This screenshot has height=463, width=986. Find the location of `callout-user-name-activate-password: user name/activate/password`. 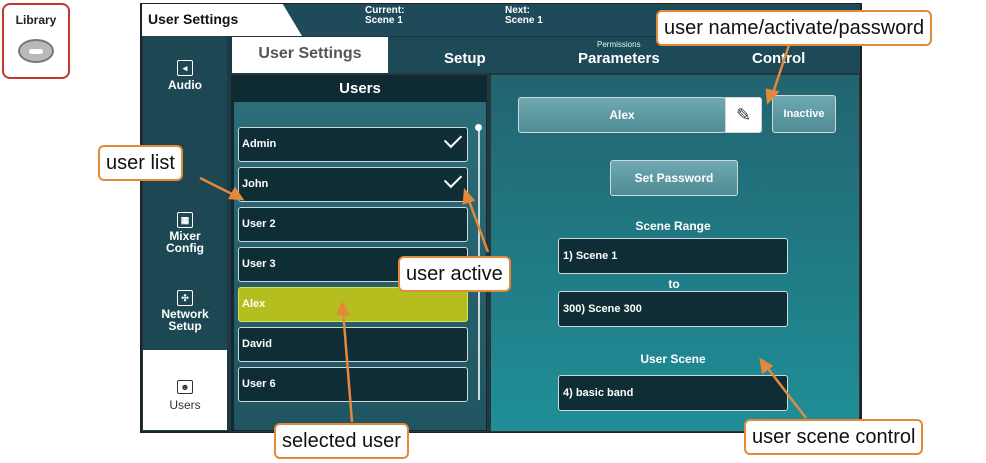

callout-user-name-activate-password: user name/activate/password is located at coordinates (794, 28).